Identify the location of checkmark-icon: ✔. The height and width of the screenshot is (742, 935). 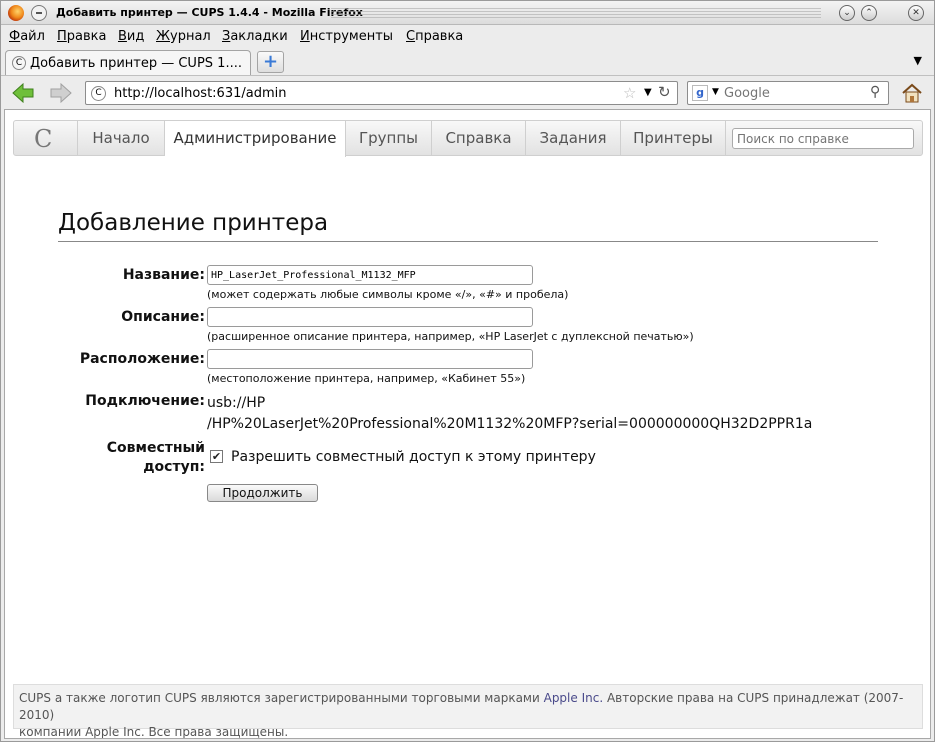
(216, 456).